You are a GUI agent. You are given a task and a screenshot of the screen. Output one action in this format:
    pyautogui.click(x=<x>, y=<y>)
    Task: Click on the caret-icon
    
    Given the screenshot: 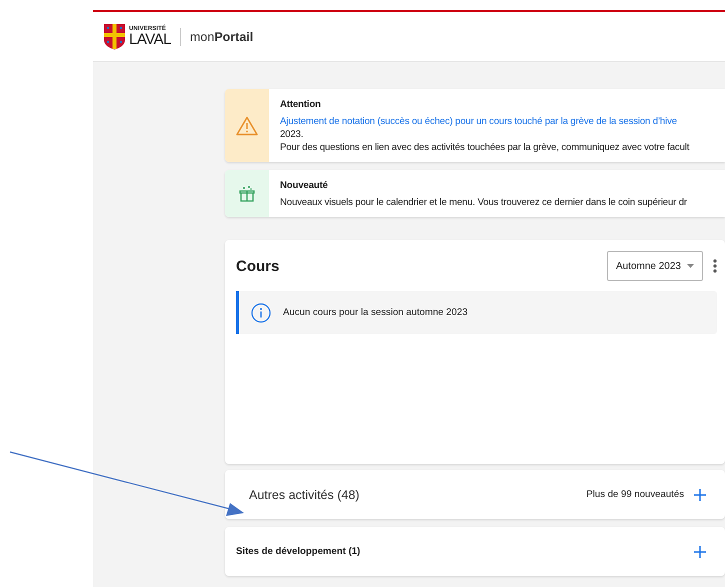 What is the action you would take?
    pyautogui.click(x=690, y=266)
    